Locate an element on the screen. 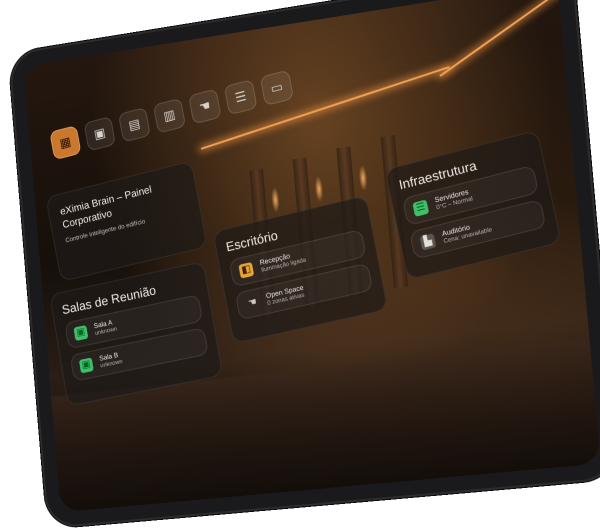  tab-rooms: ▣ is located at coordinates (100, 134).